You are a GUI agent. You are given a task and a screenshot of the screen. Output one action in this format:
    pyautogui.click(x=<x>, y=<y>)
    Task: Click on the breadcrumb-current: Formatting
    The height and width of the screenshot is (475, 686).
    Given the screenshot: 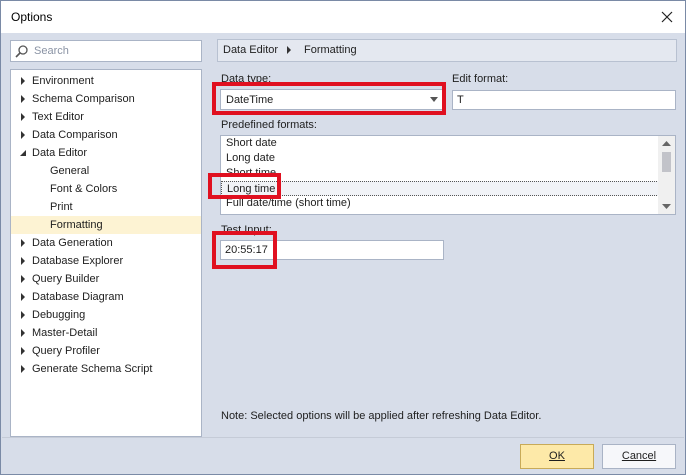 What is the action you would take?
    pyautogui.click(x=330, y=50)
    